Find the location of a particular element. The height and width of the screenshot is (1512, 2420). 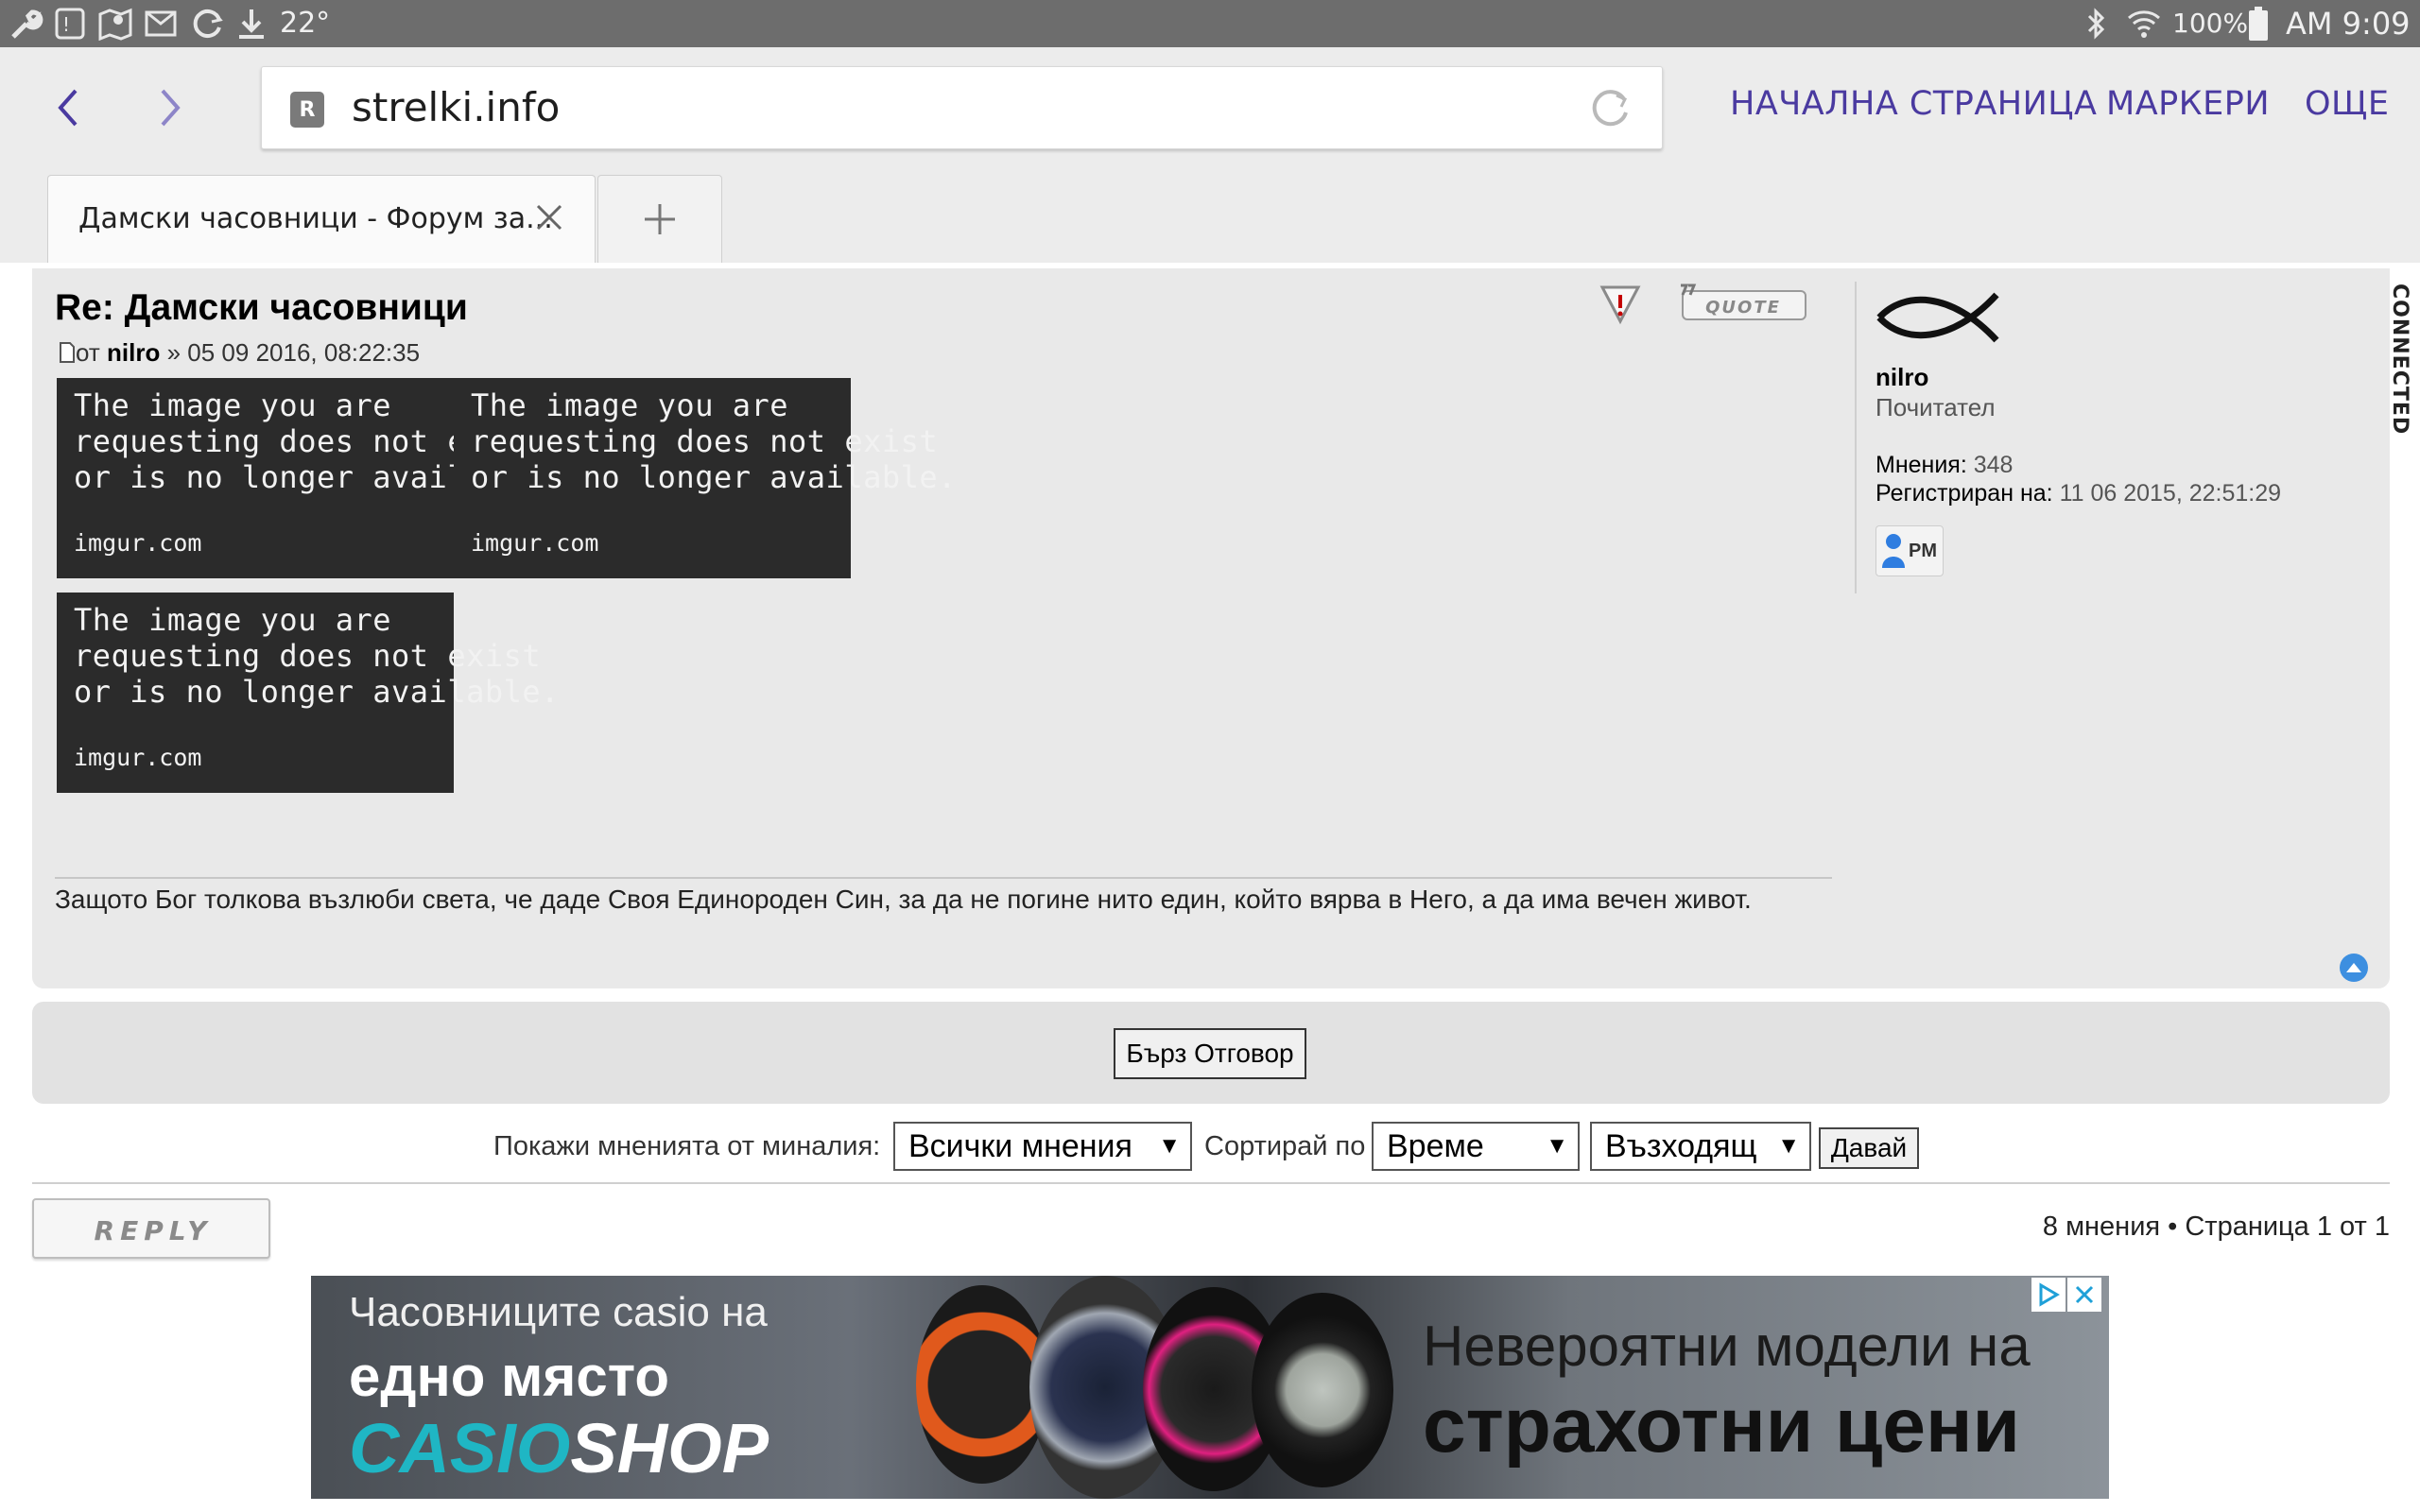

close-icon is located at coordinates (549, 217).